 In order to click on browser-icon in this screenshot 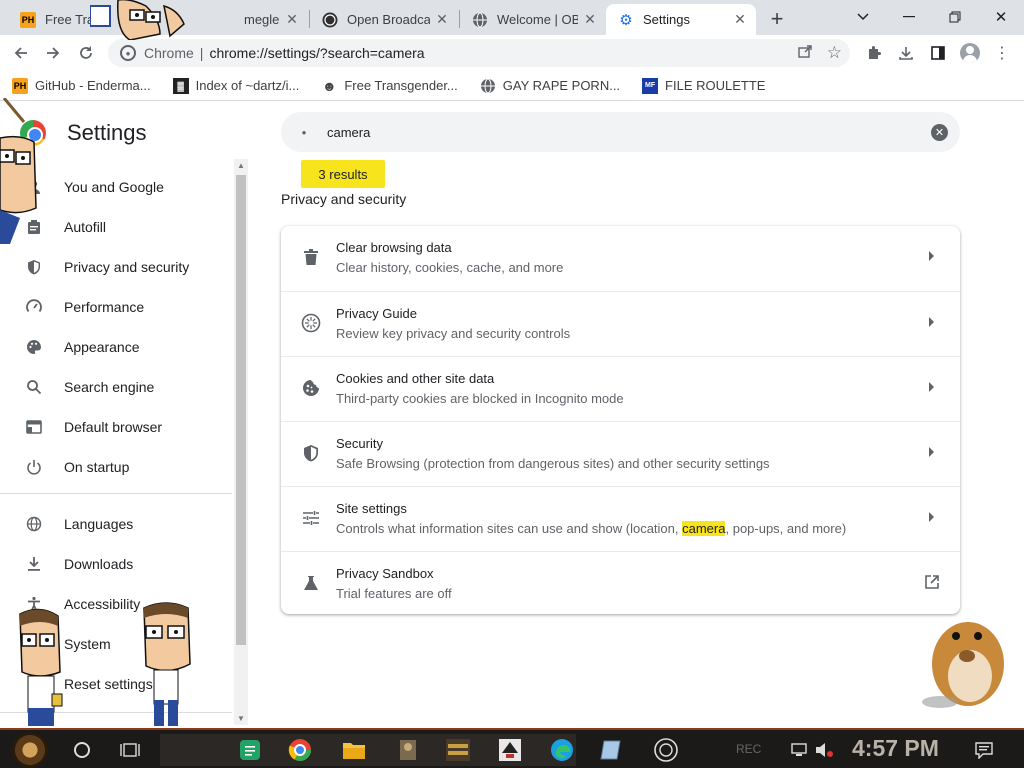, I will do `click(34, 427)`.